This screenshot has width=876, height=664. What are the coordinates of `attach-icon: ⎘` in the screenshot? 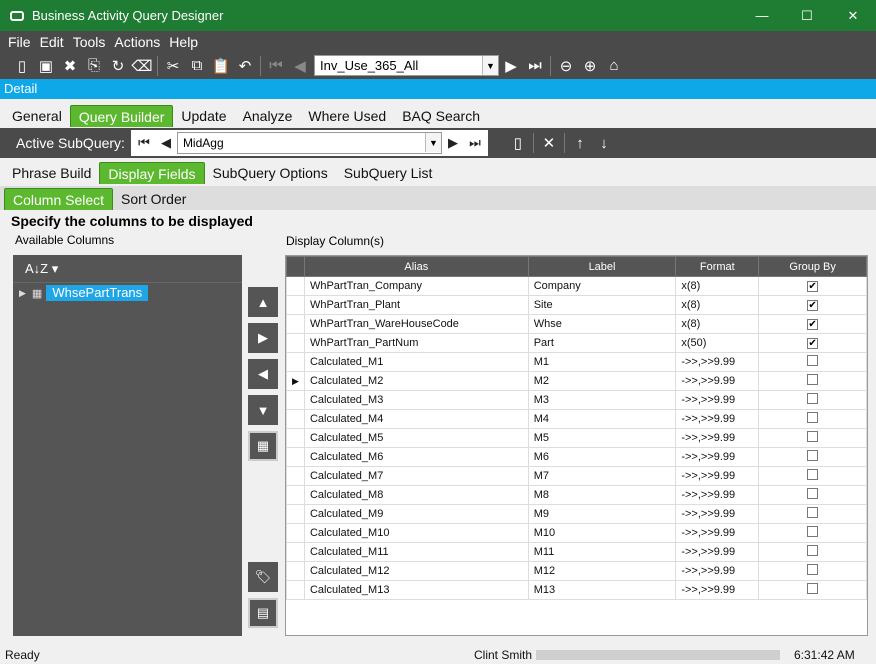 It's located at (94, 66).